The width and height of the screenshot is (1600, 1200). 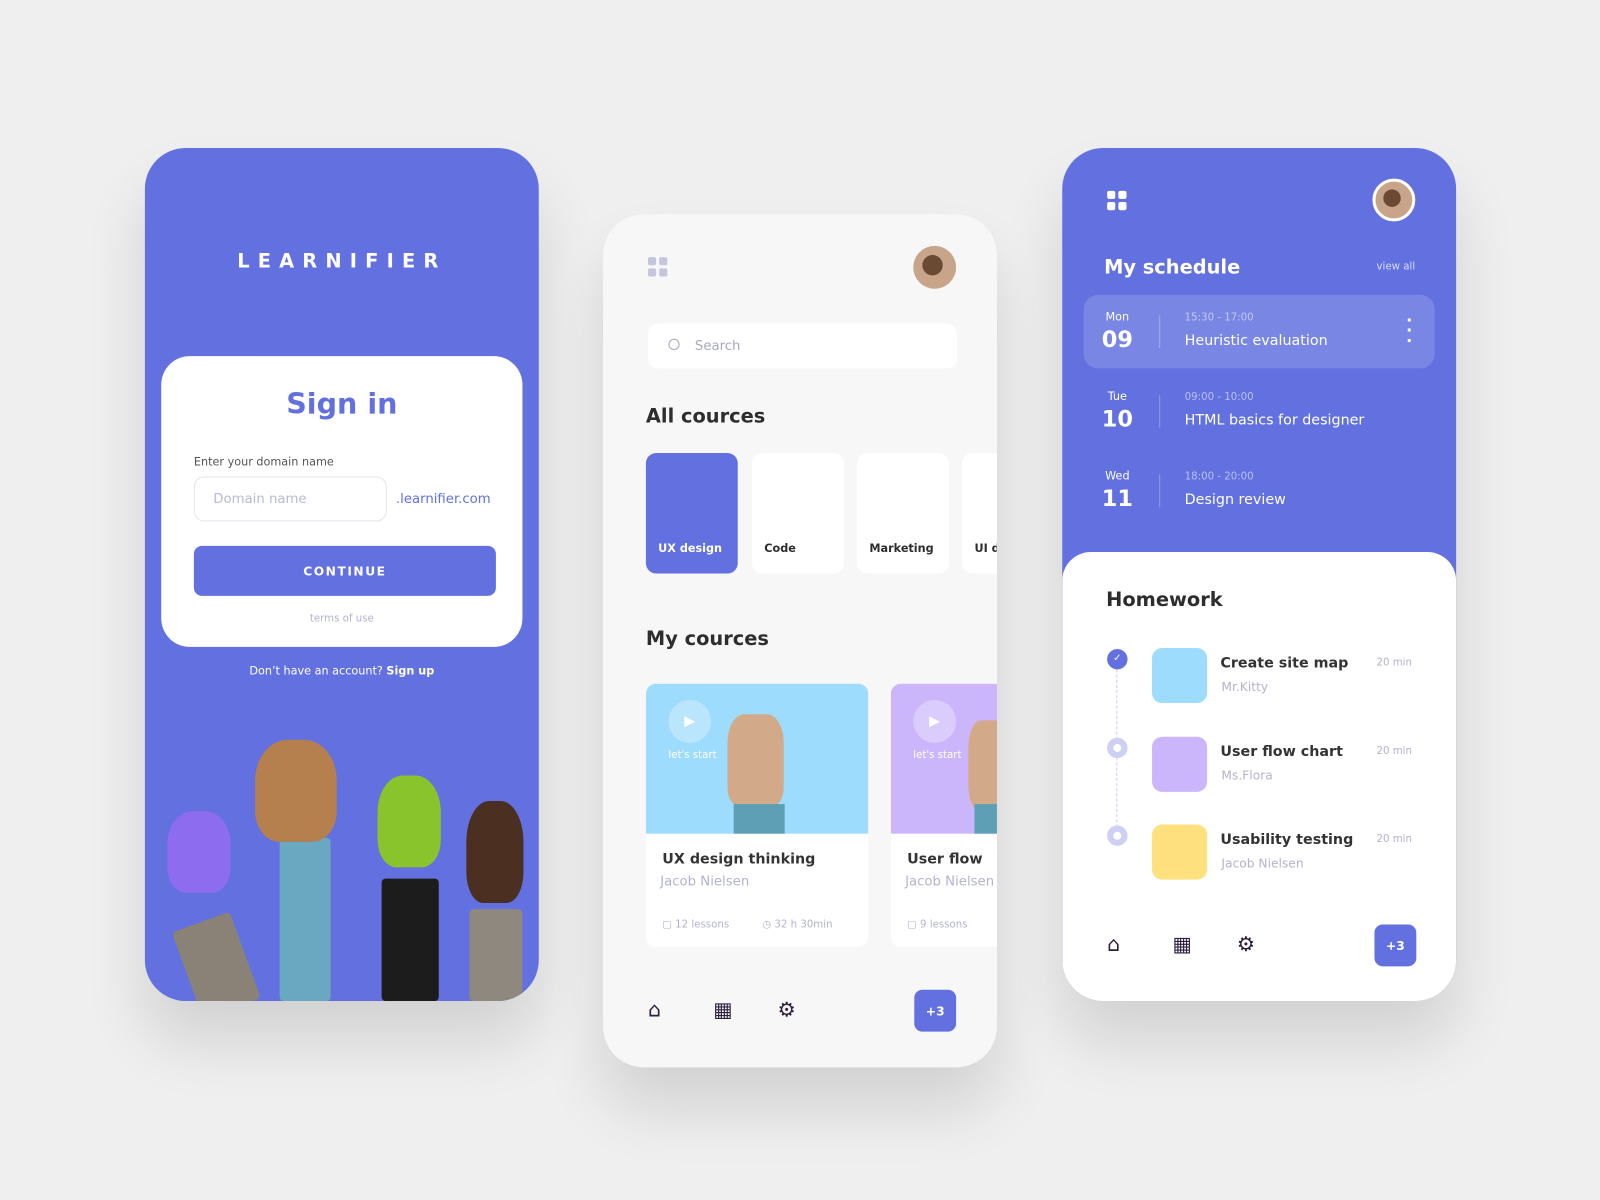 What do you see at coordinates (937, 925) in the screenshot?
I see `lessons-count: ▢ 9 lessons` at bounding box center [937, 925].